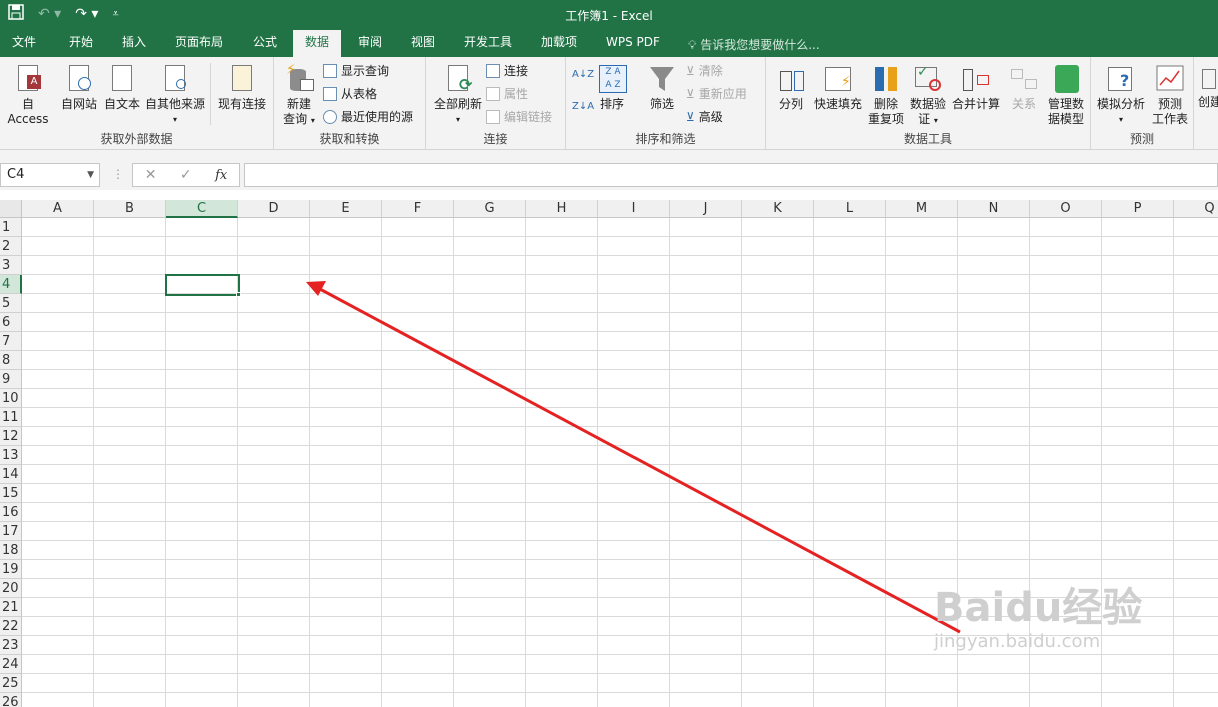 This screenshot has height=707, width=1218. Describe the element at coordinates (11, 341) in the screenshot. I see `row-header-7: 7` at that location.